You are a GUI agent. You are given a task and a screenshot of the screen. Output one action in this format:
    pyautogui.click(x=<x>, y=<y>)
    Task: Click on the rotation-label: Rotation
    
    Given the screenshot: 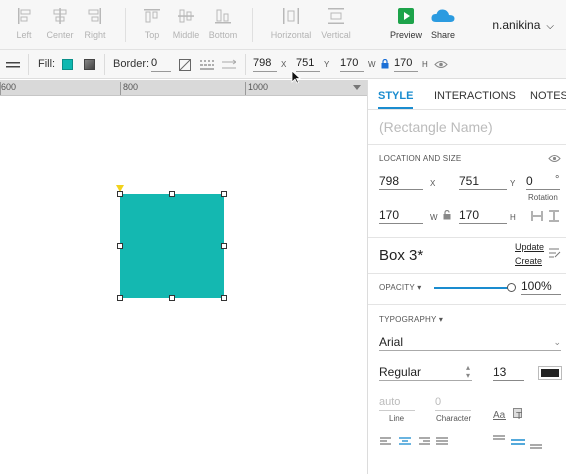 What is the action you would take?
    pyautogui.click(x=543, y=197)
    